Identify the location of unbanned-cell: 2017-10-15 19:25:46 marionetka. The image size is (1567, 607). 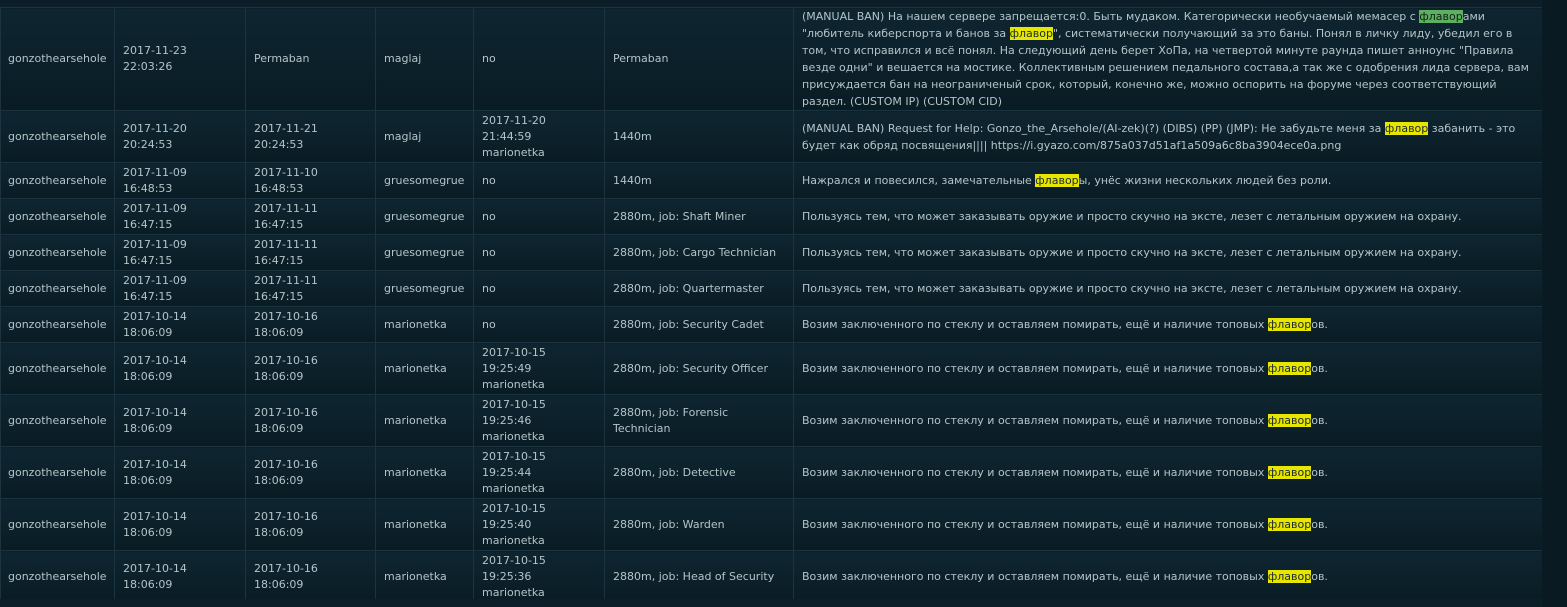
(539, 420).